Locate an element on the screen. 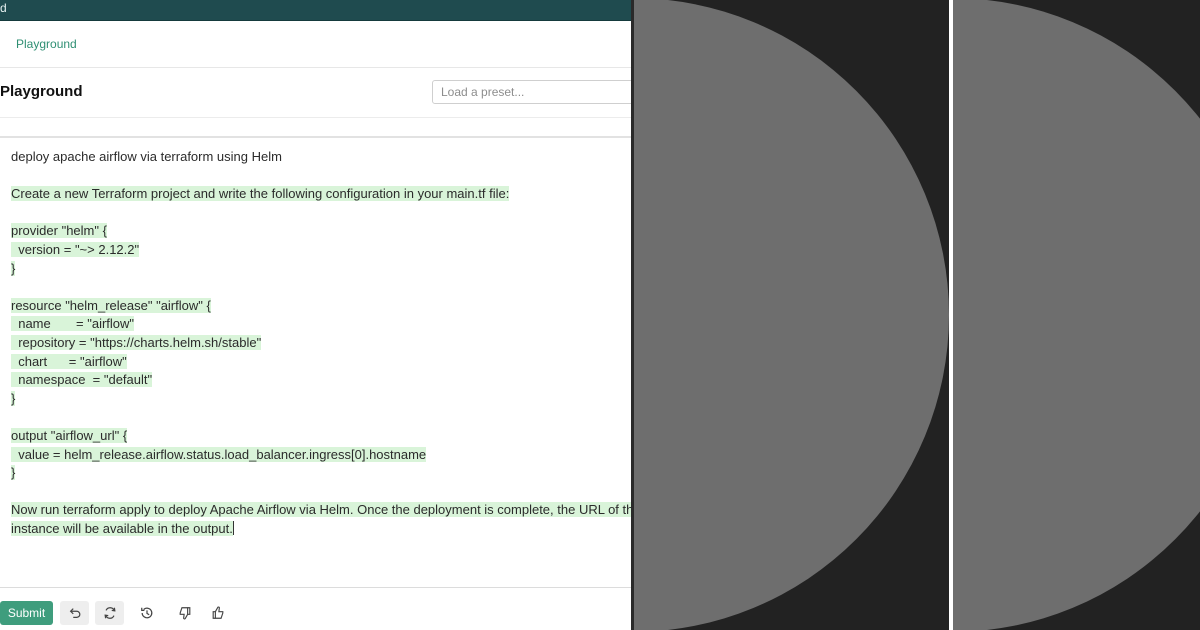 The width and height of the screenshot is (1200, 630). breadcrumb-playground: Playground is located at coordinates (46, 44).